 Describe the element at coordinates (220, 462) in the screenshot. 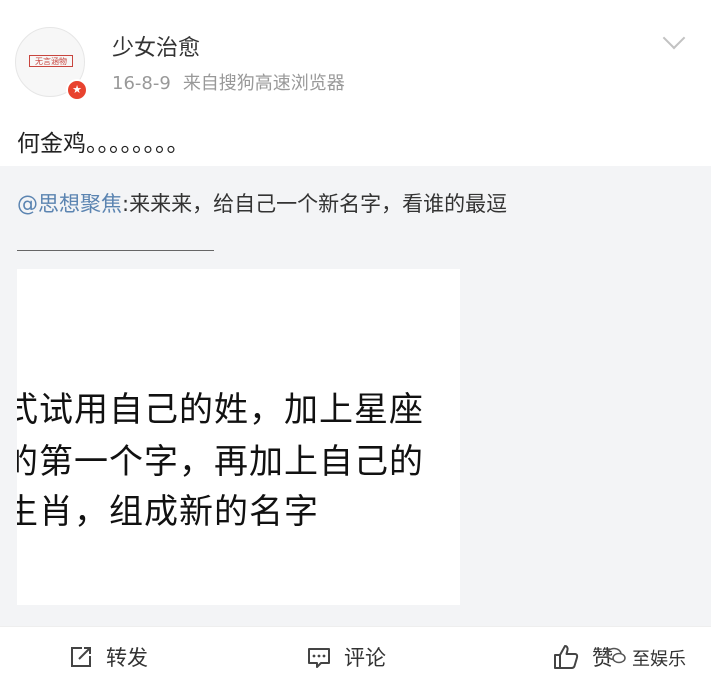

I see `image-text-line: 的第一个字，再加上自己的` at that location.